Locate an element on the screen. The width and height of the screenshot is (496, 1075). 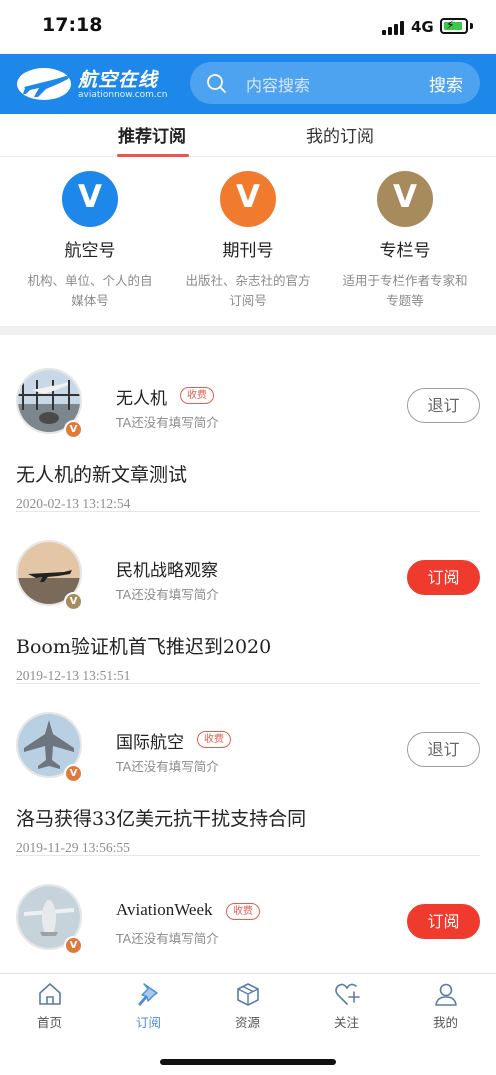
plane-logo-icon is located at coordinates (44, 84).